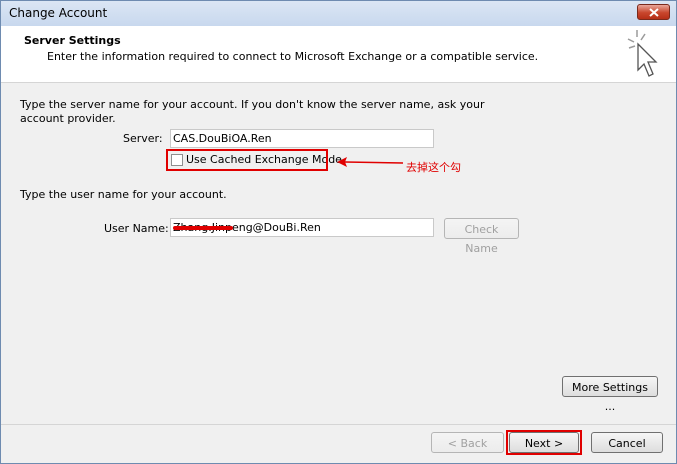 The height and width of the screenshot is (464, 677). I want to click on close-icon, so click(654, 12).